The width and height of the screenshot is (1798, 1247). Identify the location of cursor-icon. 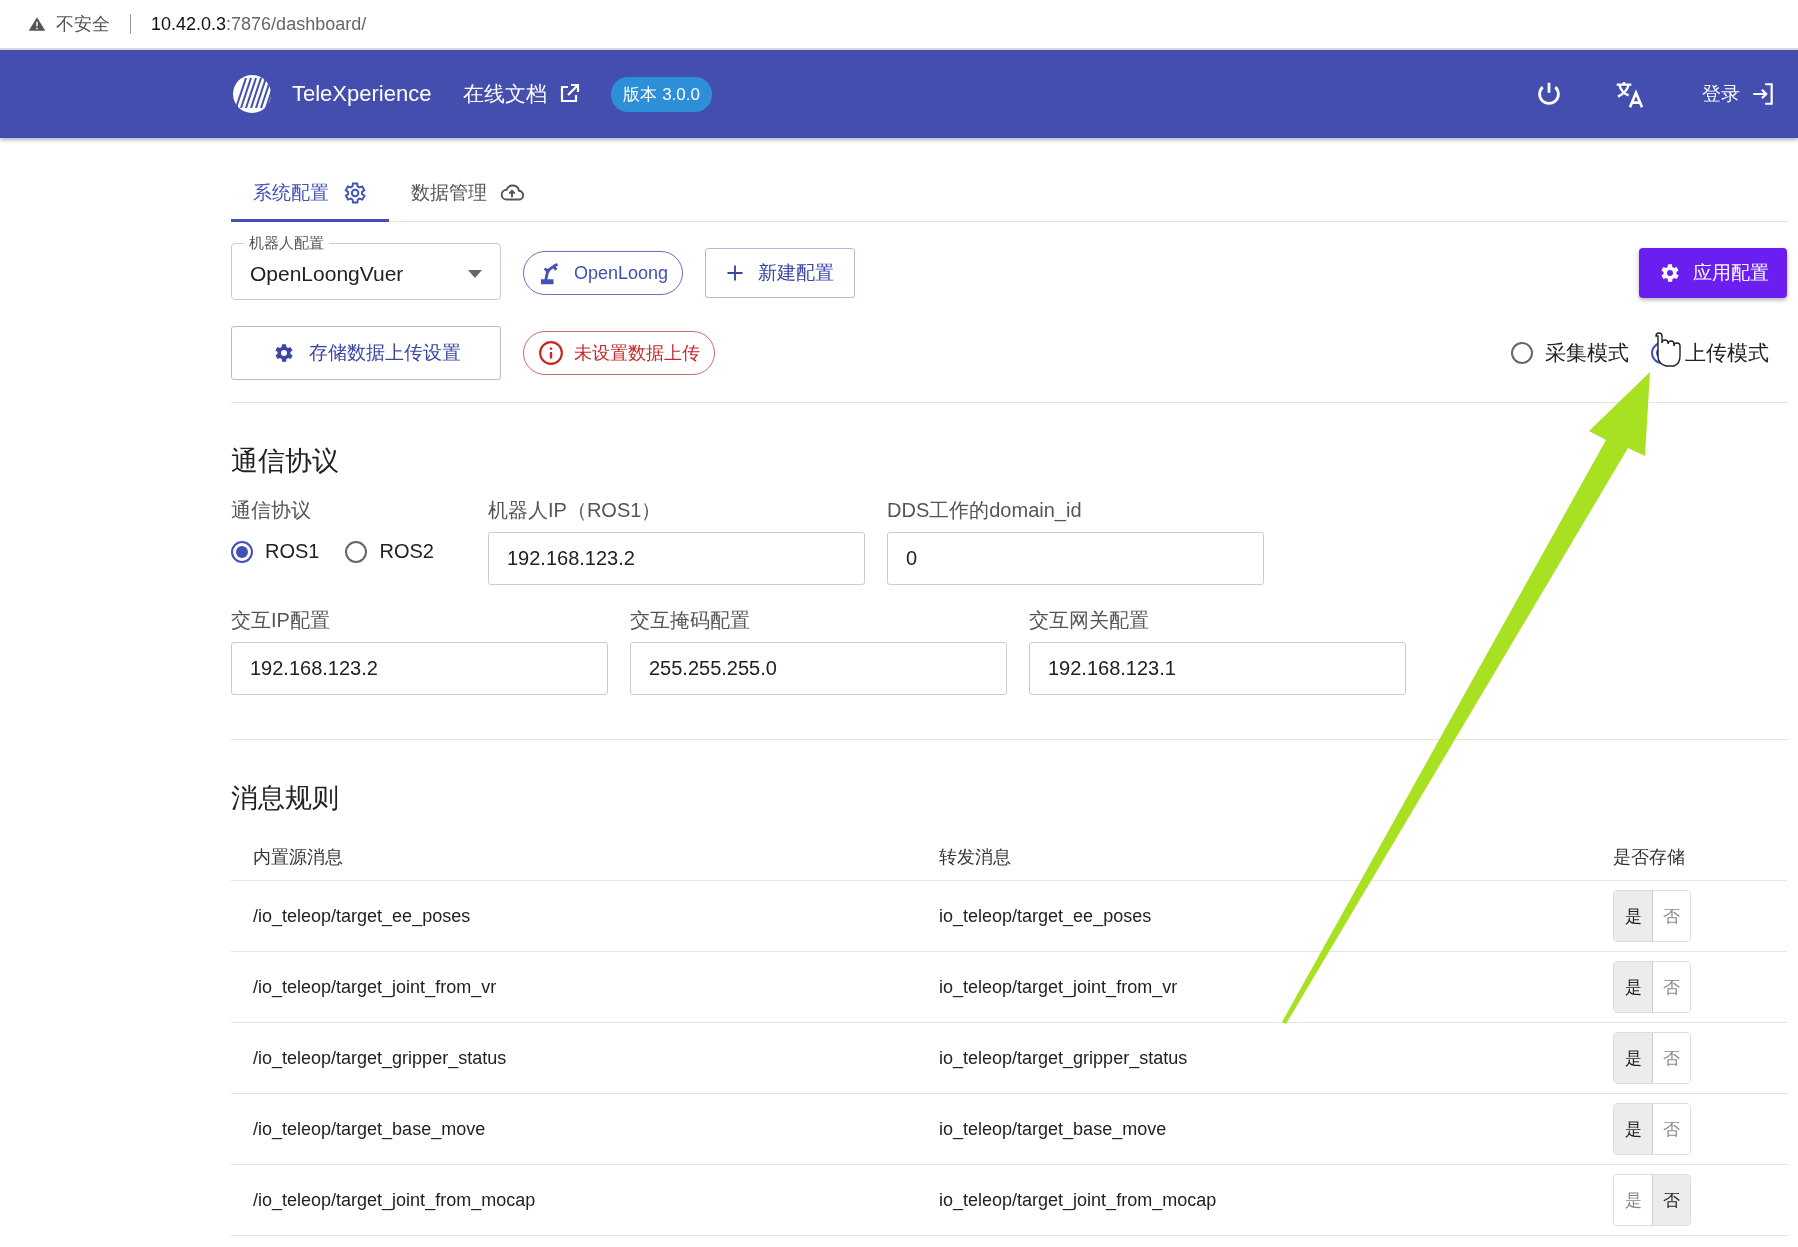
(1668, 349).